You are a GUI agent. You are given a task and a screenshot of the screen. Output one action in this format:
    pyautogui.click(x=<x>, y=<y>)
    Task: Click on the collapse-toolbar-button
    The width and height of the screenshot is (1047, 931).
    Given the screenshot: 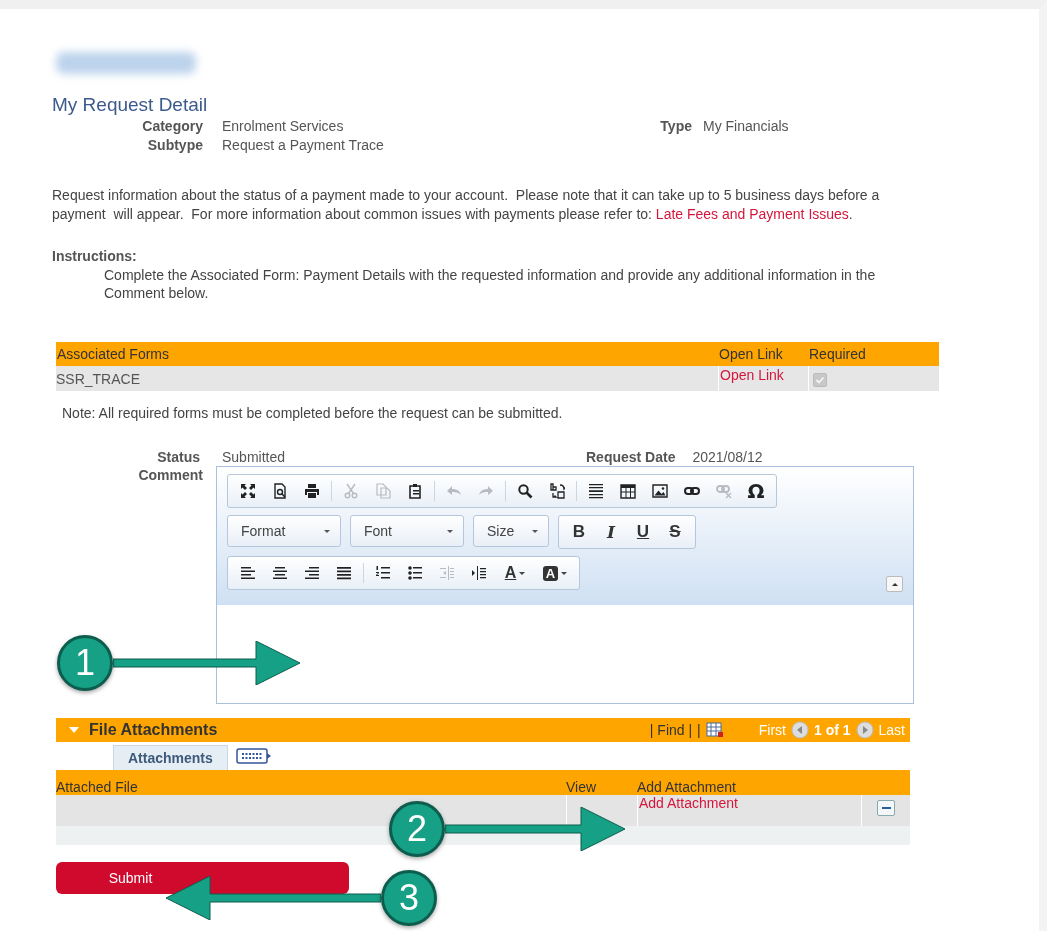 What is the action you would take?
    pyautogui.click(x=894, y=584)
    